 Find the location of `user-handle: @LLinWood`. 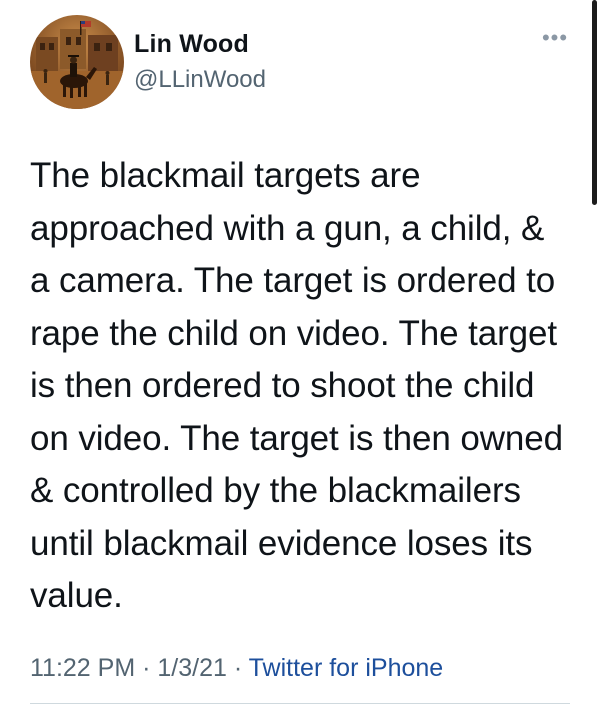

user-handle: @LLinWood is located at coordinates (200, 80).